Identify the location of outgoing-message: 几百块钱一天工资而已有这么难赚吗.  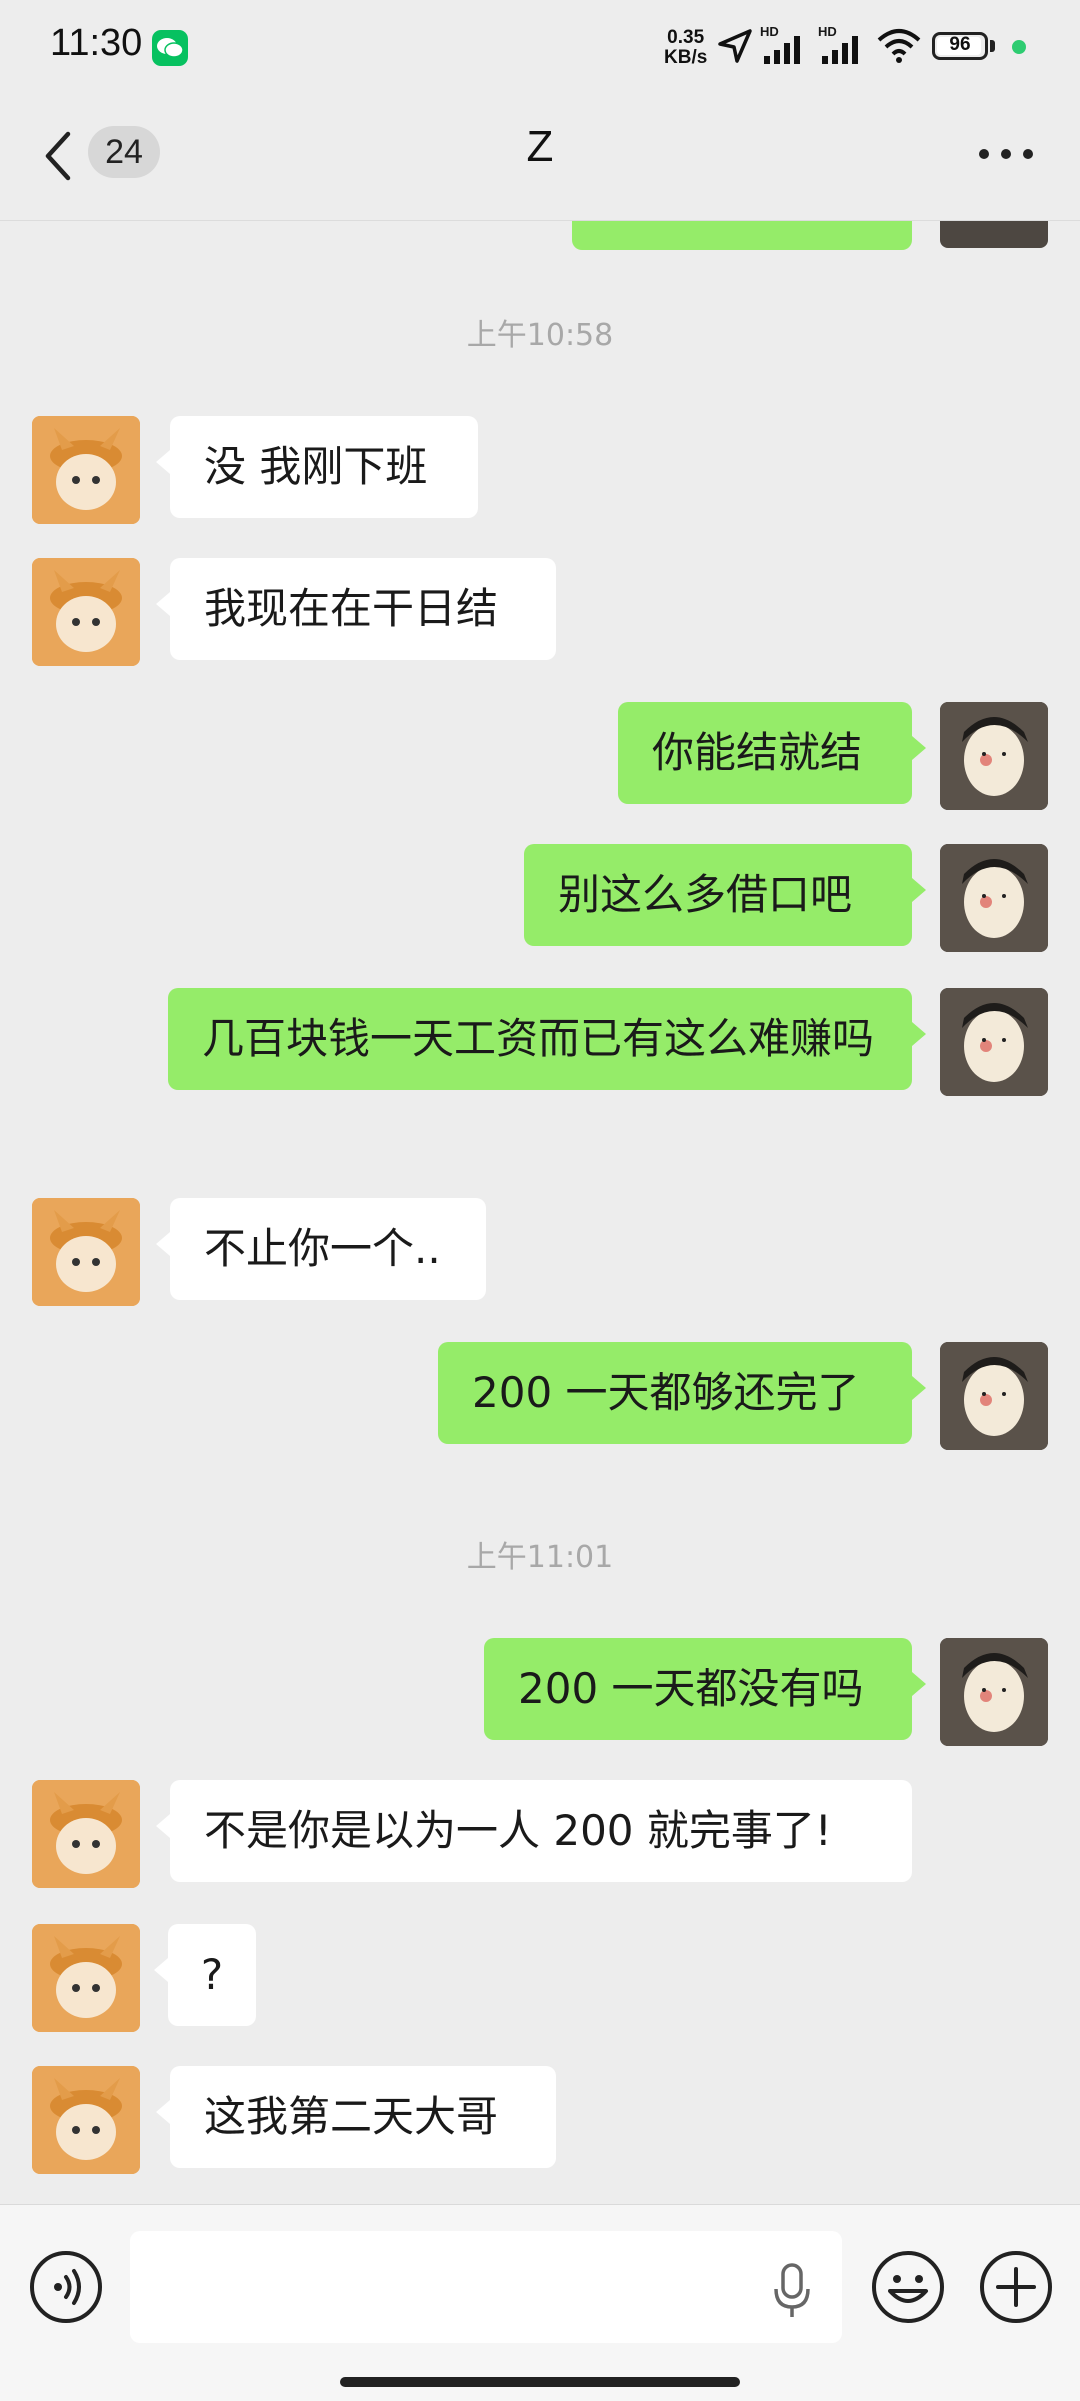
(547, 1039).